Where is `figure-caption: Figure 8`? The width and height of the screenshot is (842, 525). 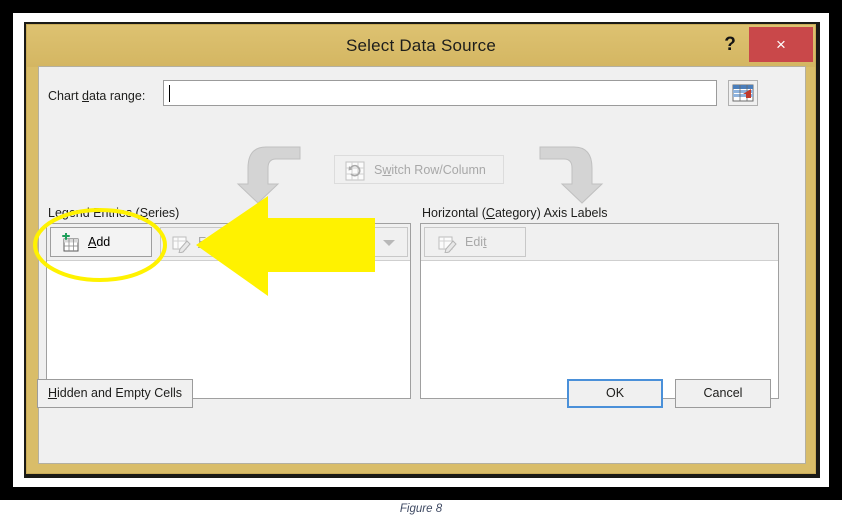
figure-caption: Figure 8 is located at coordinates (421, 509).